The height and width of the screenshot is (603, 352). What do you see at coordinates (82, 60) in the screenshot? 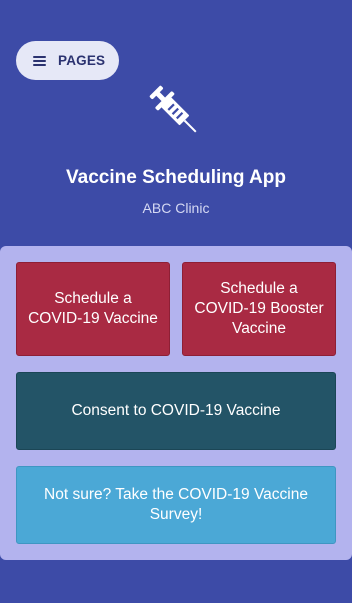
I see `pages-button-label: PAGES` at bounding box center [82, 60].